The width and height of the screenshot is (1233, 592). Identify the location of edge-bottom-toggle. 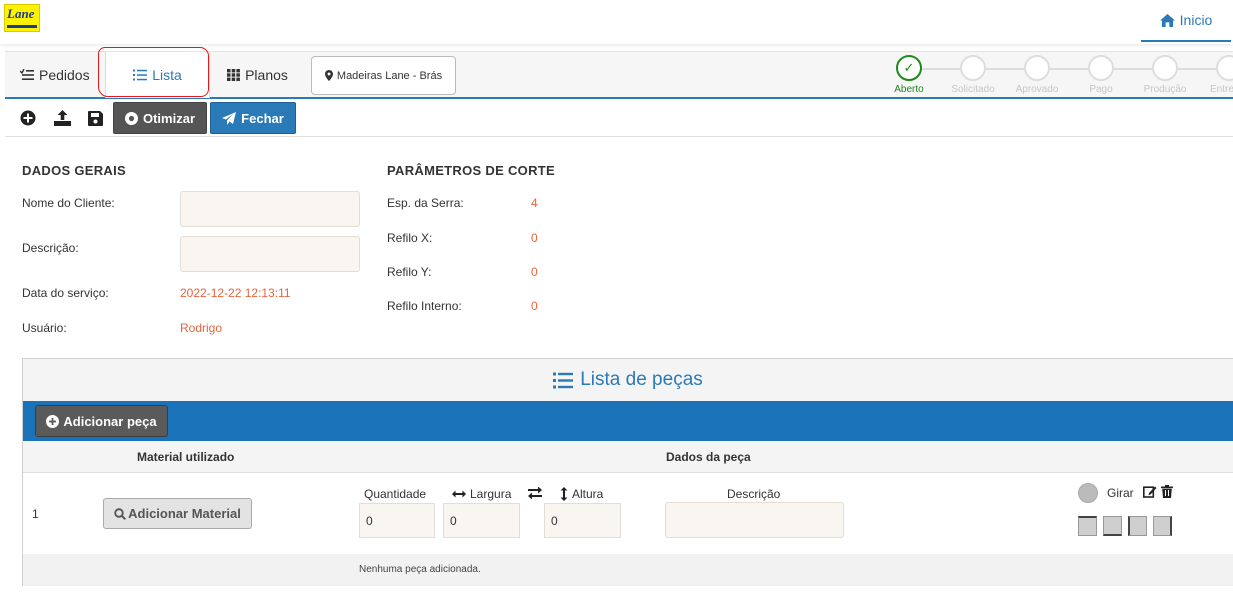
(1112, 526).